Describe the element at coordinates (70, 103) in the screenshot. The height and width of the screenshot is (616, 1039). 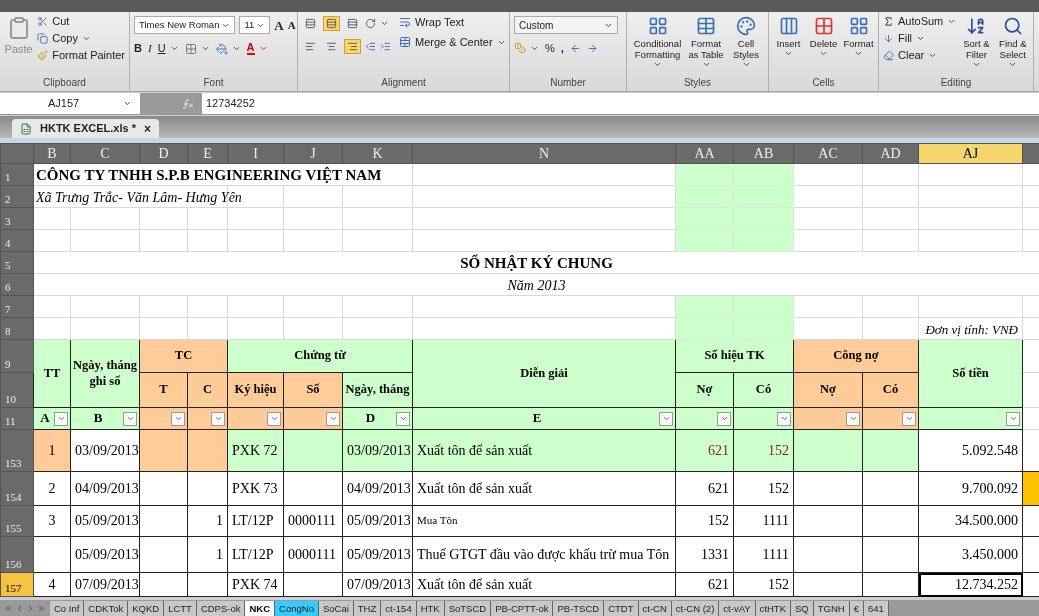
I see `name-box: AJ157` at that location.